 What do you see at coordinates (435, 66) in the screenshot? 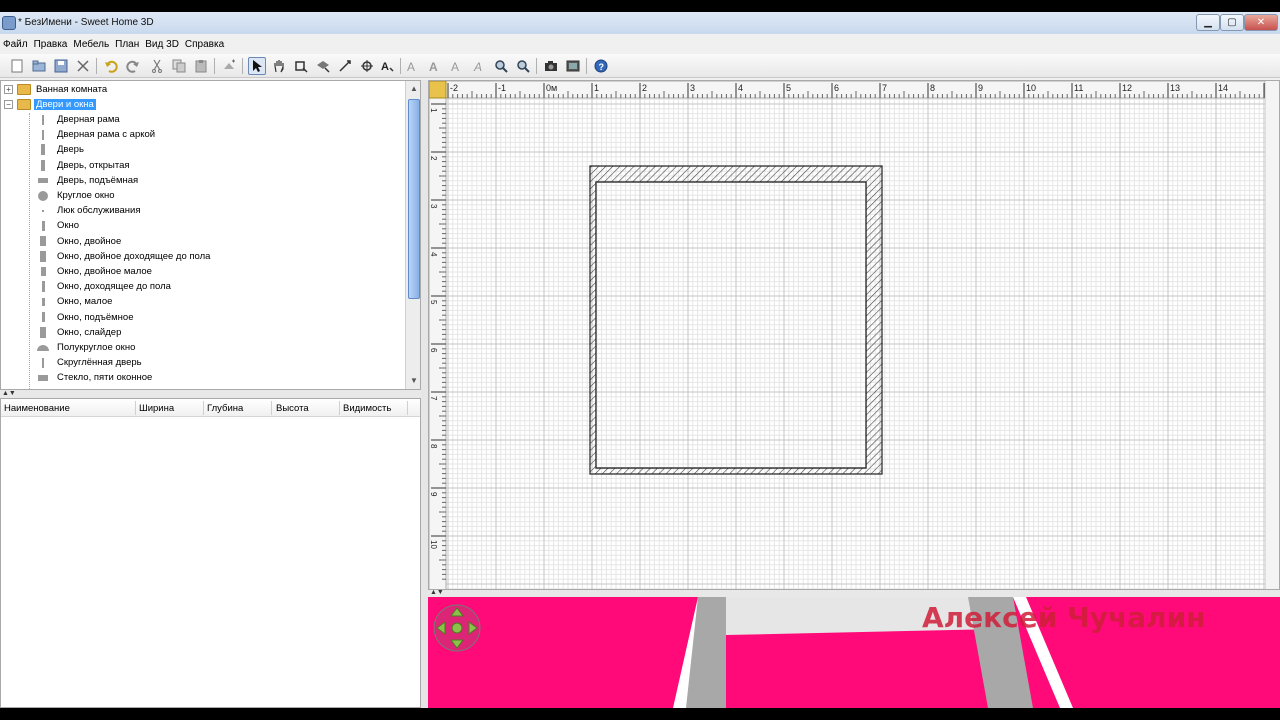
I see `bold-icon: A` at bounding box center [435, 66].